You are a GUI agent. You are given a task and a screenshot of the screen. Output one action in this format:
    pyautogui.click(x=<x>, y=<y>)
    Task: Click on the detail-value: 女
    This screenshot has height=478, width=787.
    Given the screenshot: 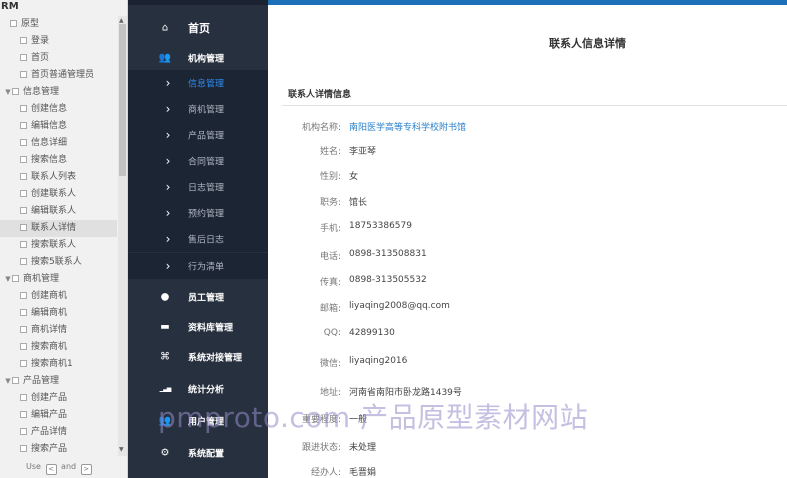 What is the action you would take?
    pyautogui.click(x=354, y=177)
    